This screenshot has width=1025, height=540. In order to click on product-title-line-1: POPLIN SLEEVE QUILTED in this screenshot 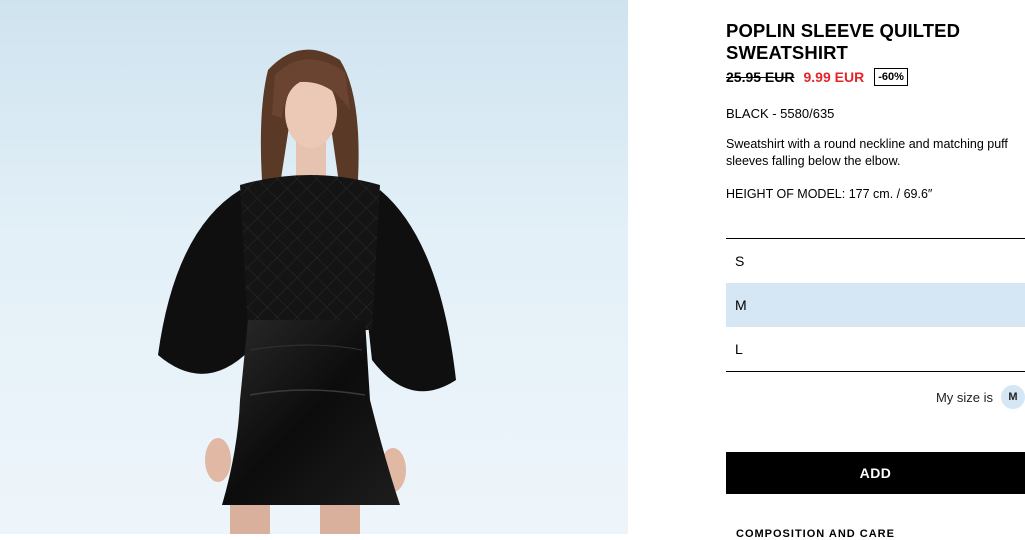, I will do `click(843, 30)`.